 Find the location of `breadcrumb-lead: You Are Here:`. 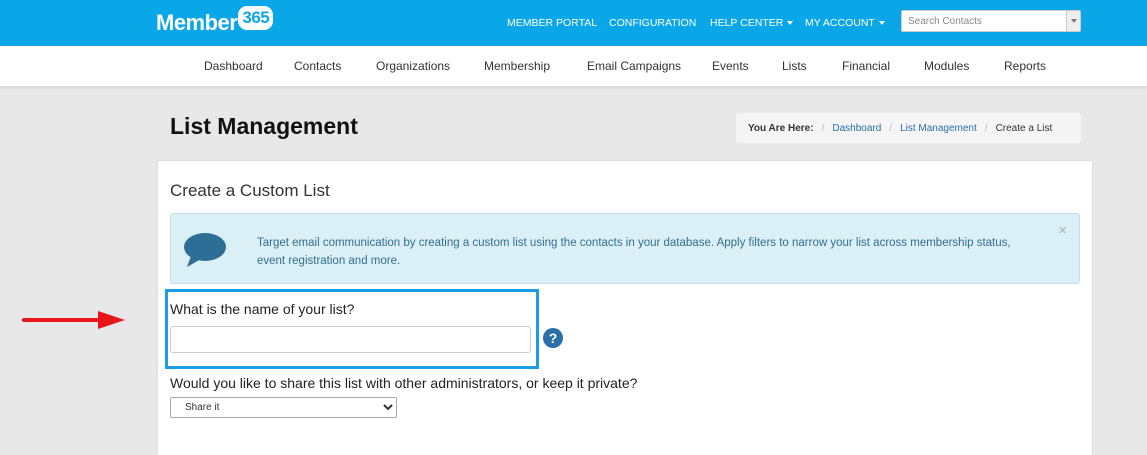

breadcrumb-lead: You Are Here: is located at coordinates (781, 128).